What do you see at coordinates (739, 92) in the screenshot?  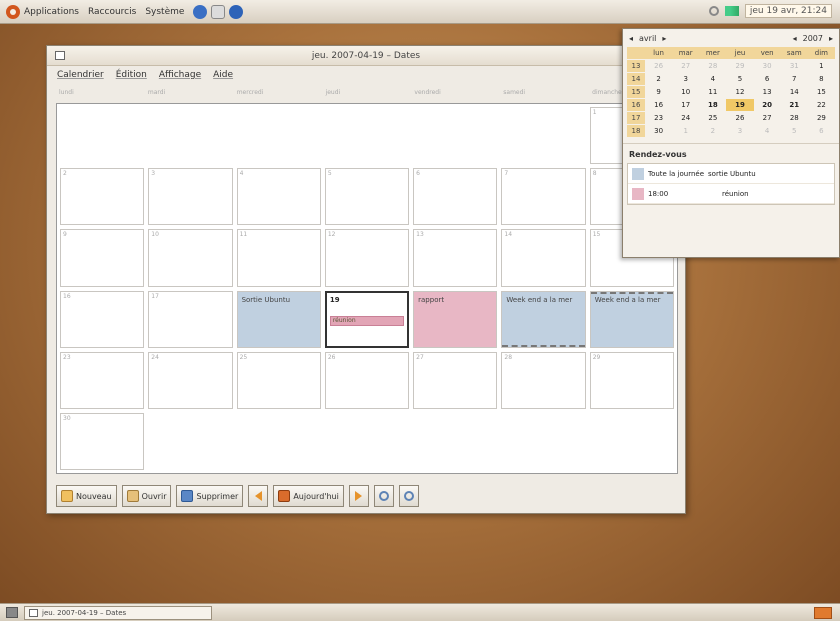 I see `mini-day: 12` at bounding box center [739, 92].